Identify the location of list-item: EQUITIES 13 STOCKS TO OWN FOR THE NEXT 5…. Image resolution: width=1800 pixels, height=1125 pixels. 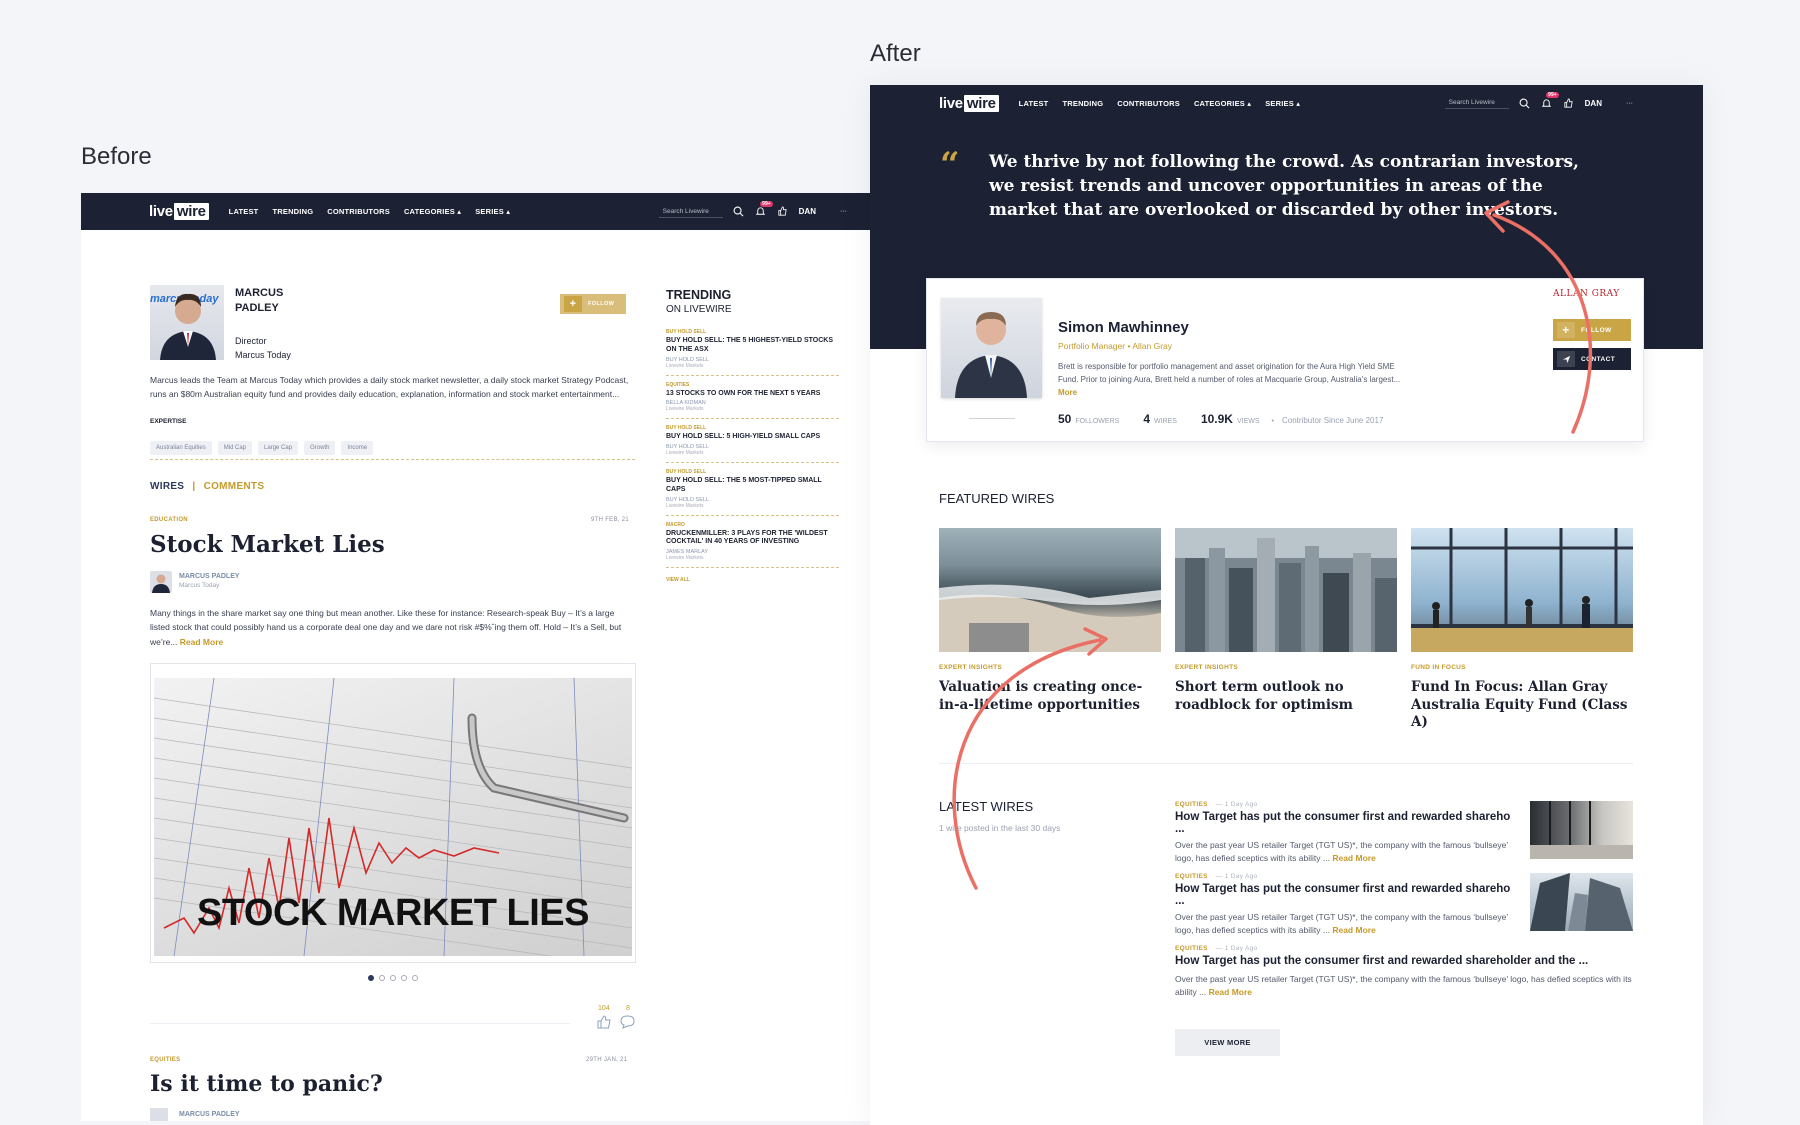
(752, 398).